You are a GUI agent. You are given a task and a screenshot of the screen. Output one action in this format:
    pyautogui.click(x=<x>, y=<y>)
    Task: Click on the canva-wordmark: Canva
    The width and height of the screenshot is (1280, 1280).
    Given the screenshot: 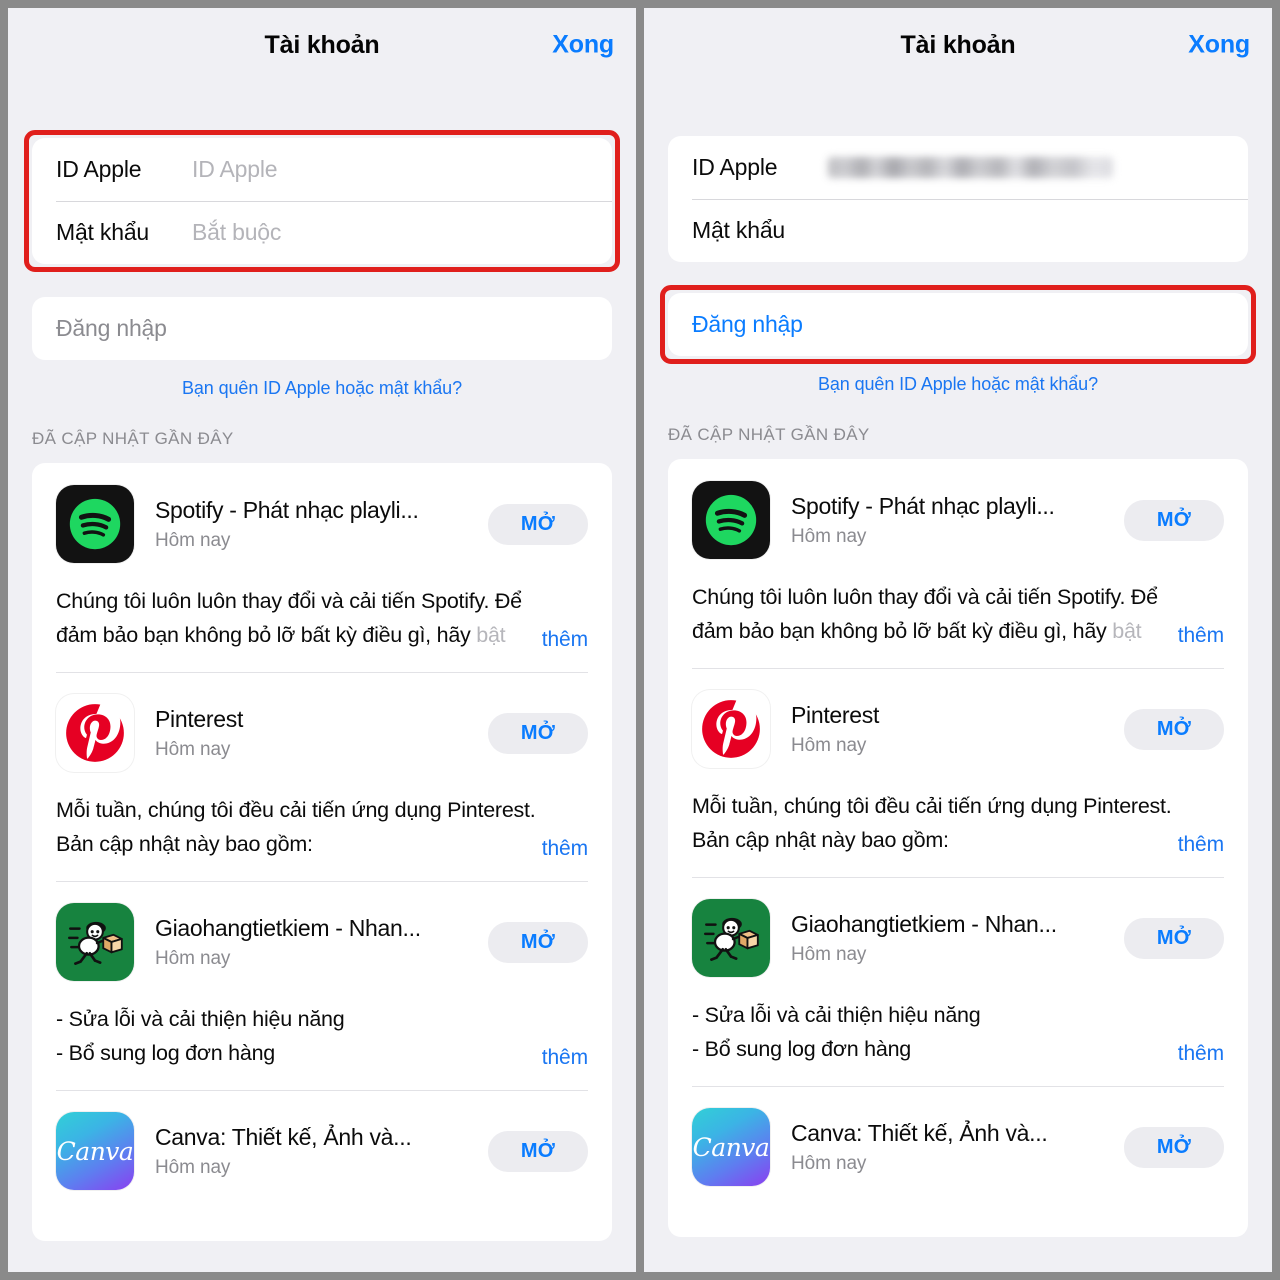 What is the action you would take?
    pyautogui.click(x=731, y=1147)
    